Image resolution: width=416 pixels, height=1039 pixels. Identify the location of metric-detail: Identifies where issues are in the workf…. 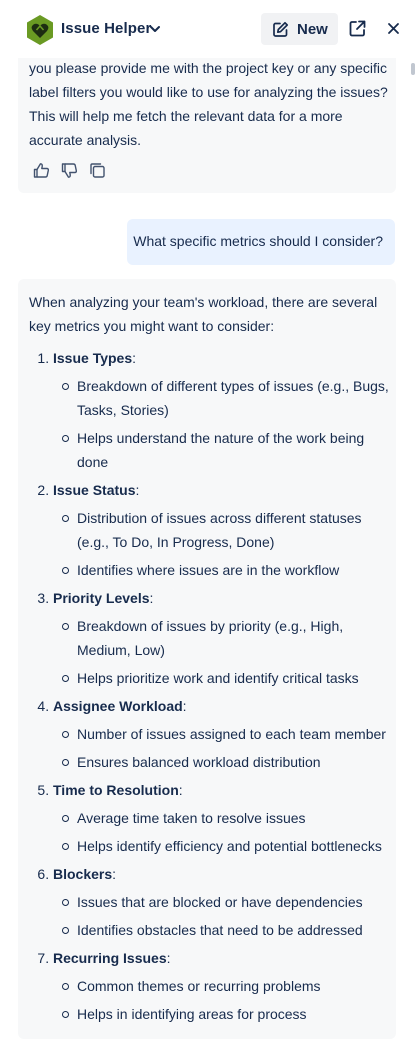
(226, 570).